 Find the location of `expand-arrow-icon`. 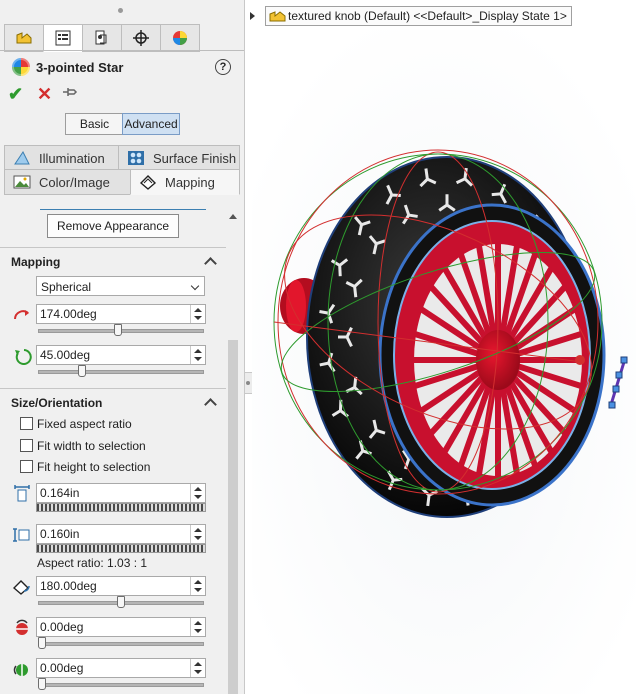

expand-arrow-icon is located at coordinates (252, 16).